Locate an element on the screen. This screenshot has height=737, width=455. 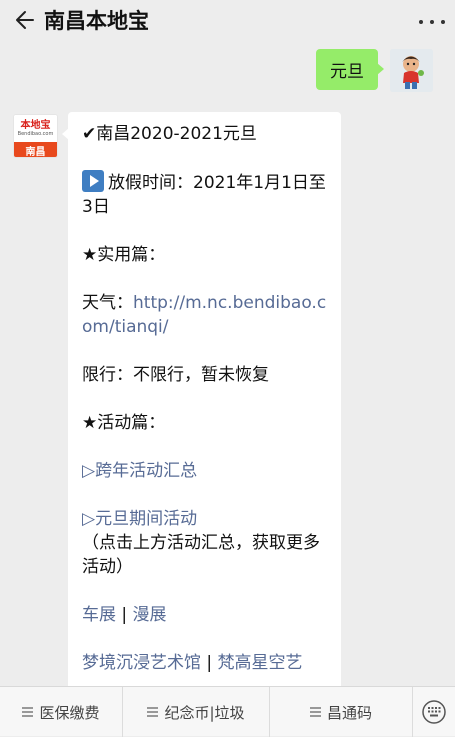
top-bar: 南昌本地宝 is located at coordinates (227, 20).